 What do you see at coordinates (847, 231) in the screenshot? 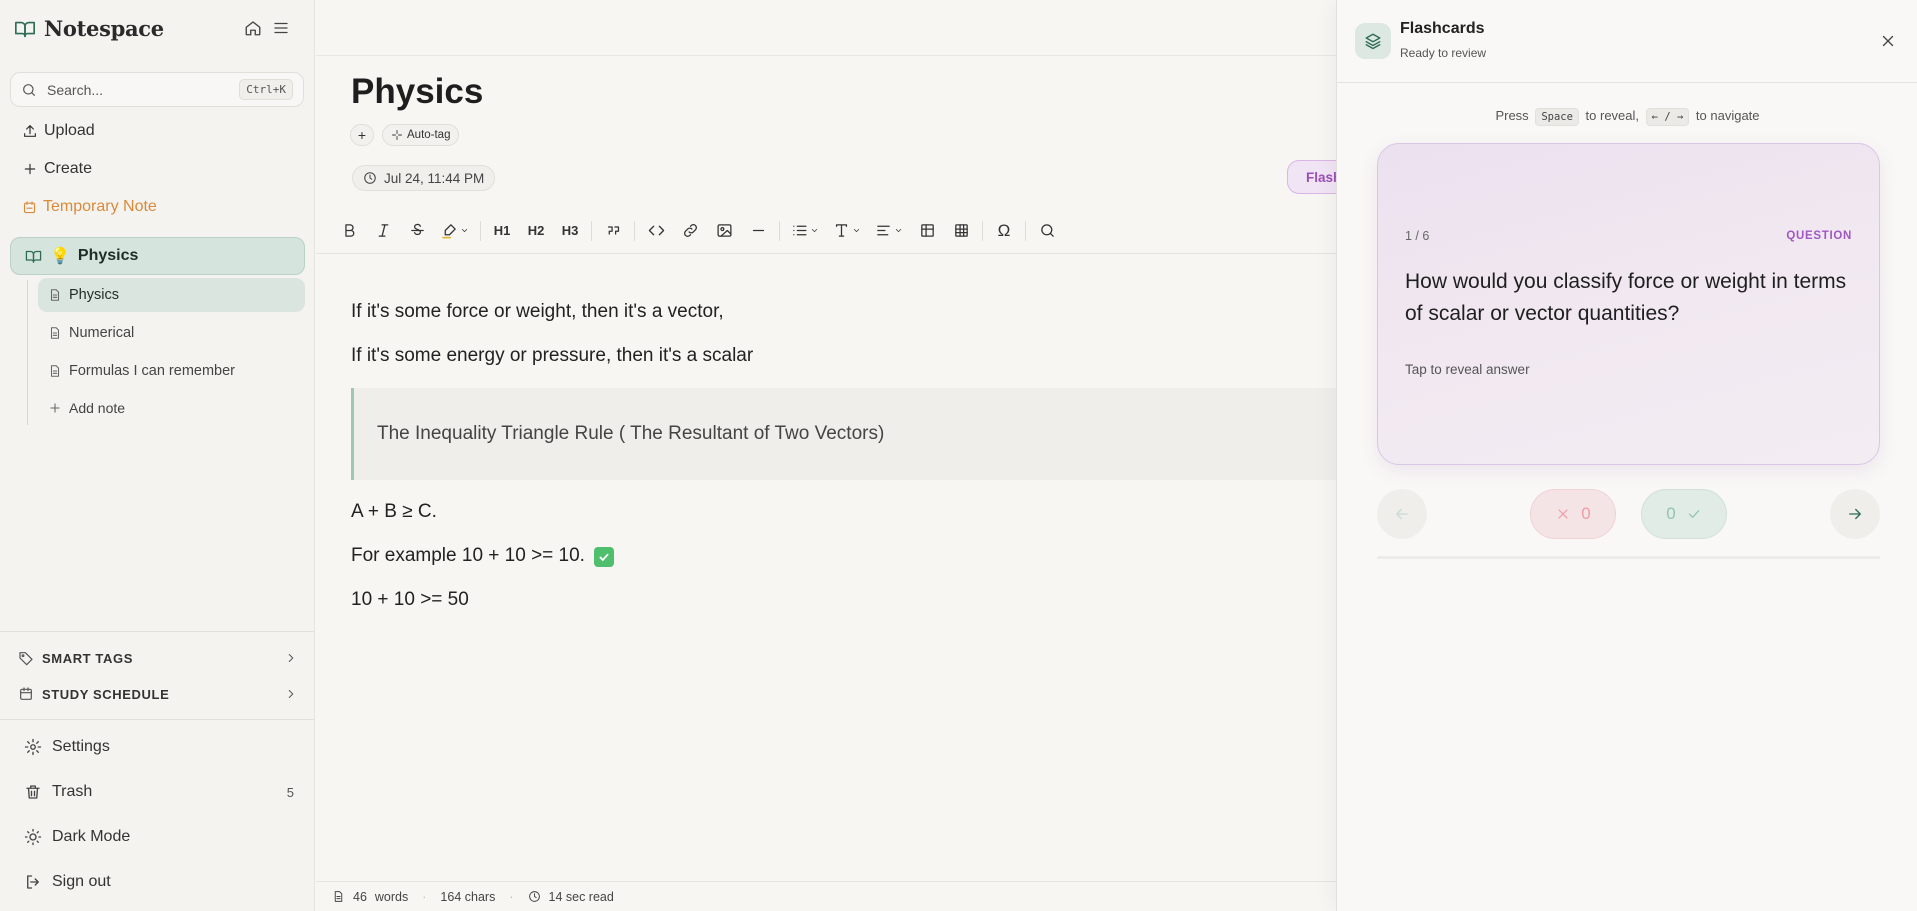
I see `text-style-dropdown` at bounding box center [847, 231].